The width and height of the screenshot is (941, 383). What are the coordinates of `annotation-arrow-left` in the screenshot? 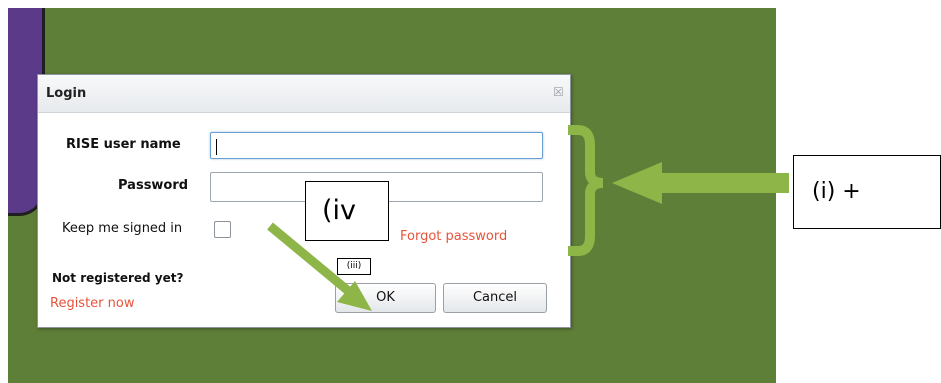 It's located at (700, 183).